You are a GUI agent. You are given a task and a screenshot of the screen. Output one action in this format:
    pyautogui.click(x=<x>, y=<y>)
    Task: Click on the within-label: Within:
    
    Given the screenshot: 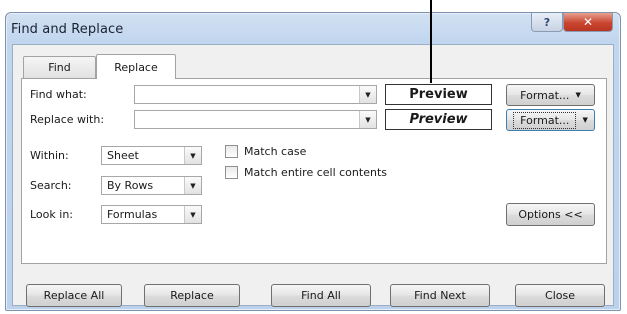 What is the action you would take?
    pyautogui.click(x=49, y=155)
    